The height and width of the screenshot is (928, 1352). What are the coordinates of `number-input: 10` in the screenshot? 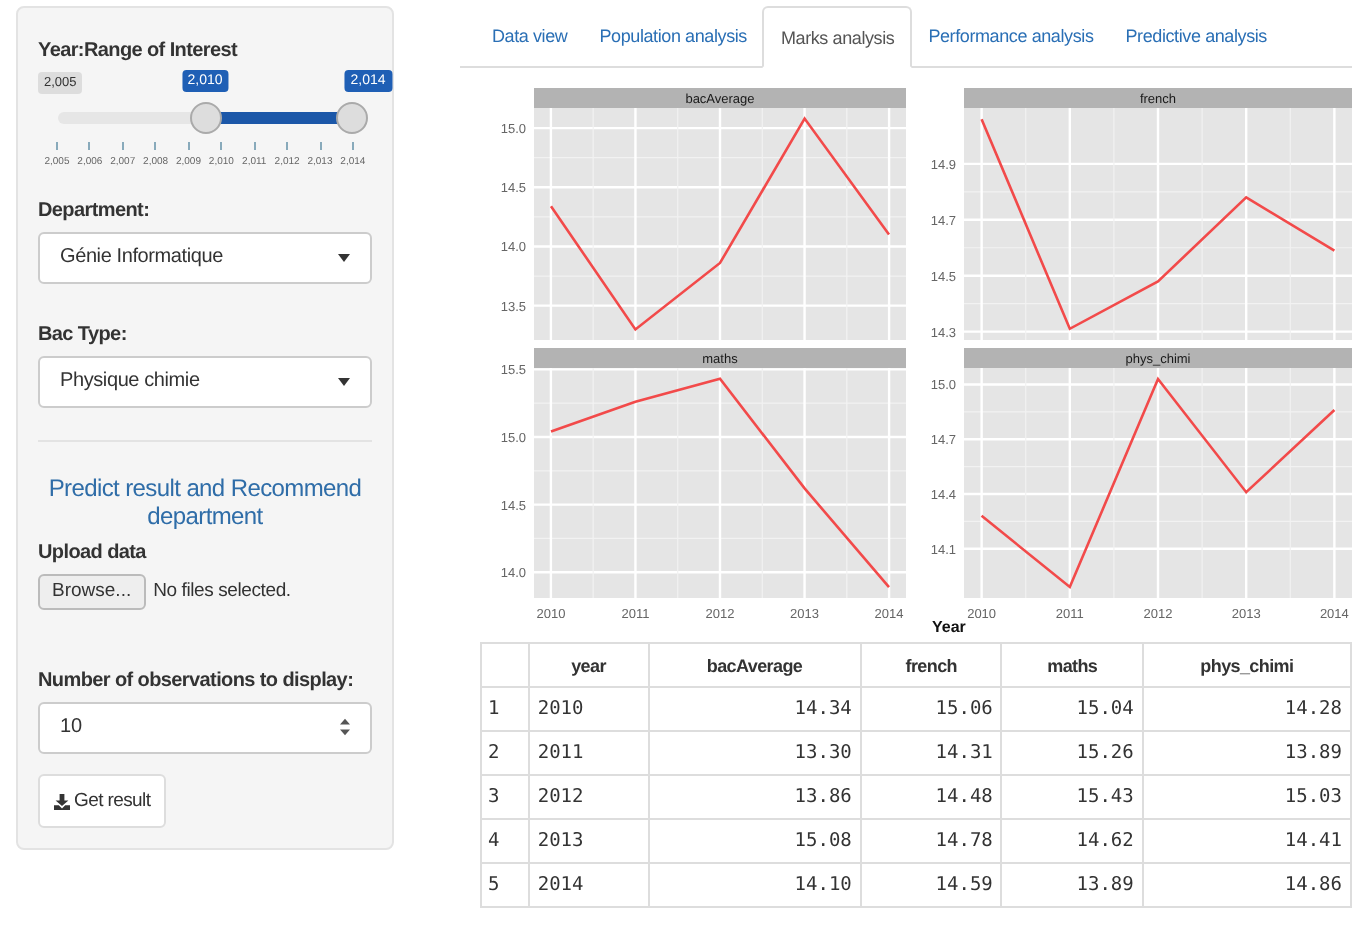 It's located at (205, 728).